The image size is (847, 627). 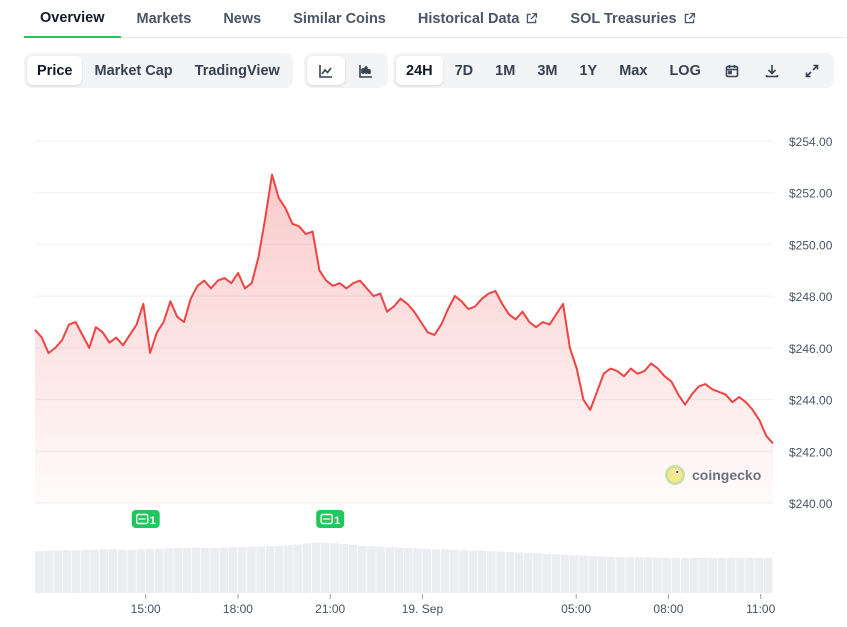 I want to click on coingecko-watermark: coingecko, so click(x=712, y=475).